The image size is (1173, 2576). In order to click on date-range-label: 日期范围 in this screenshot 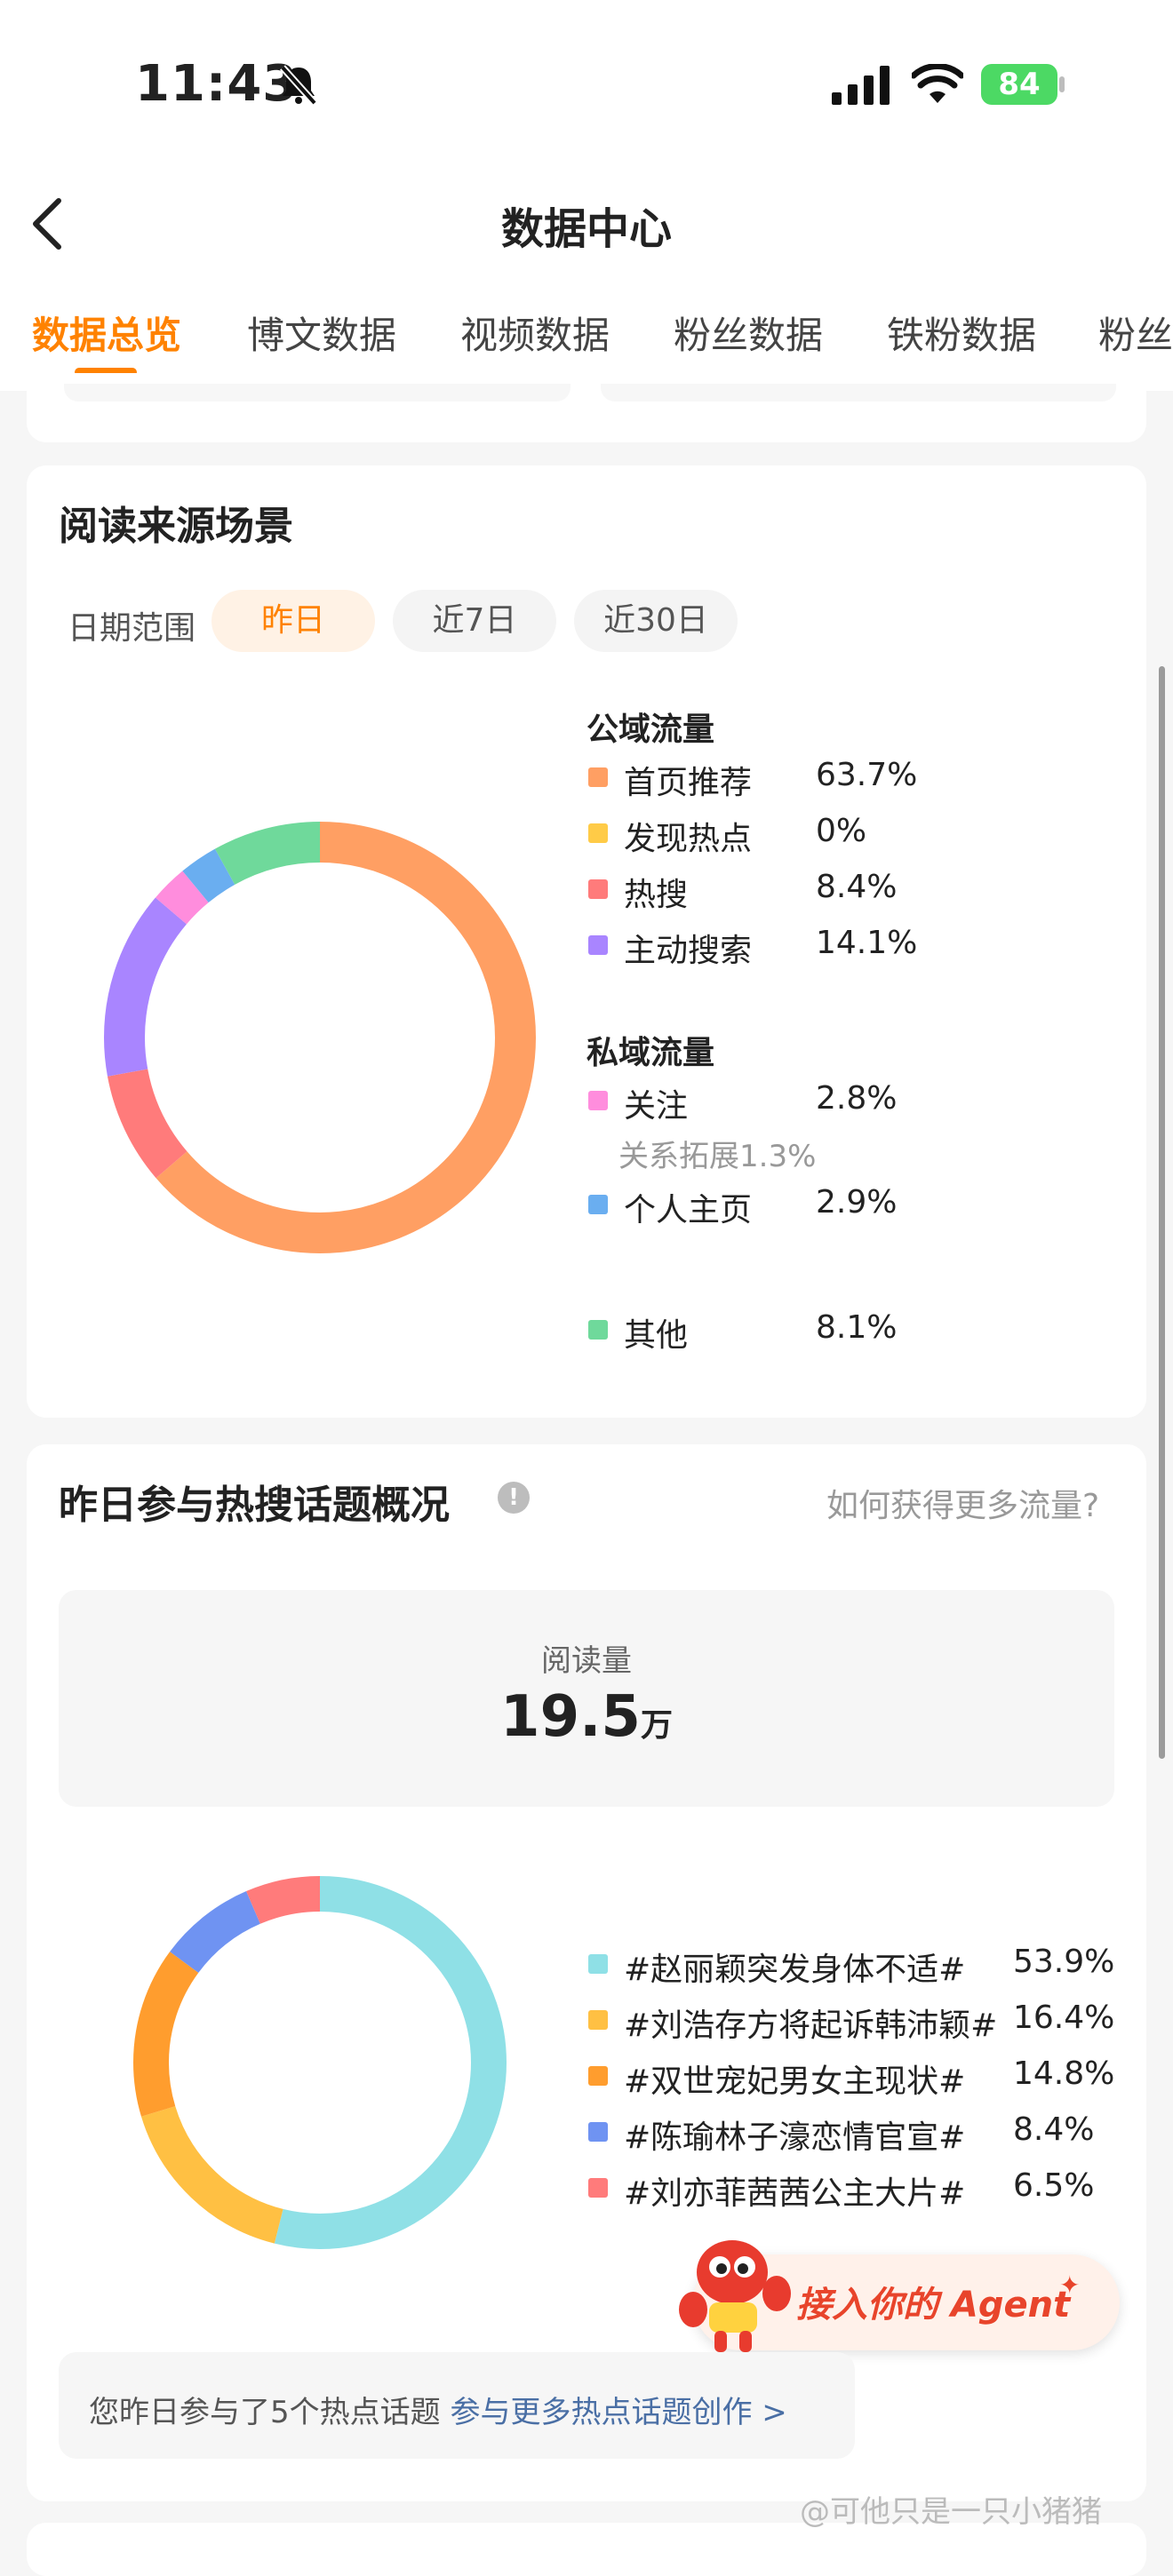, I will do `click(132, 628)`.